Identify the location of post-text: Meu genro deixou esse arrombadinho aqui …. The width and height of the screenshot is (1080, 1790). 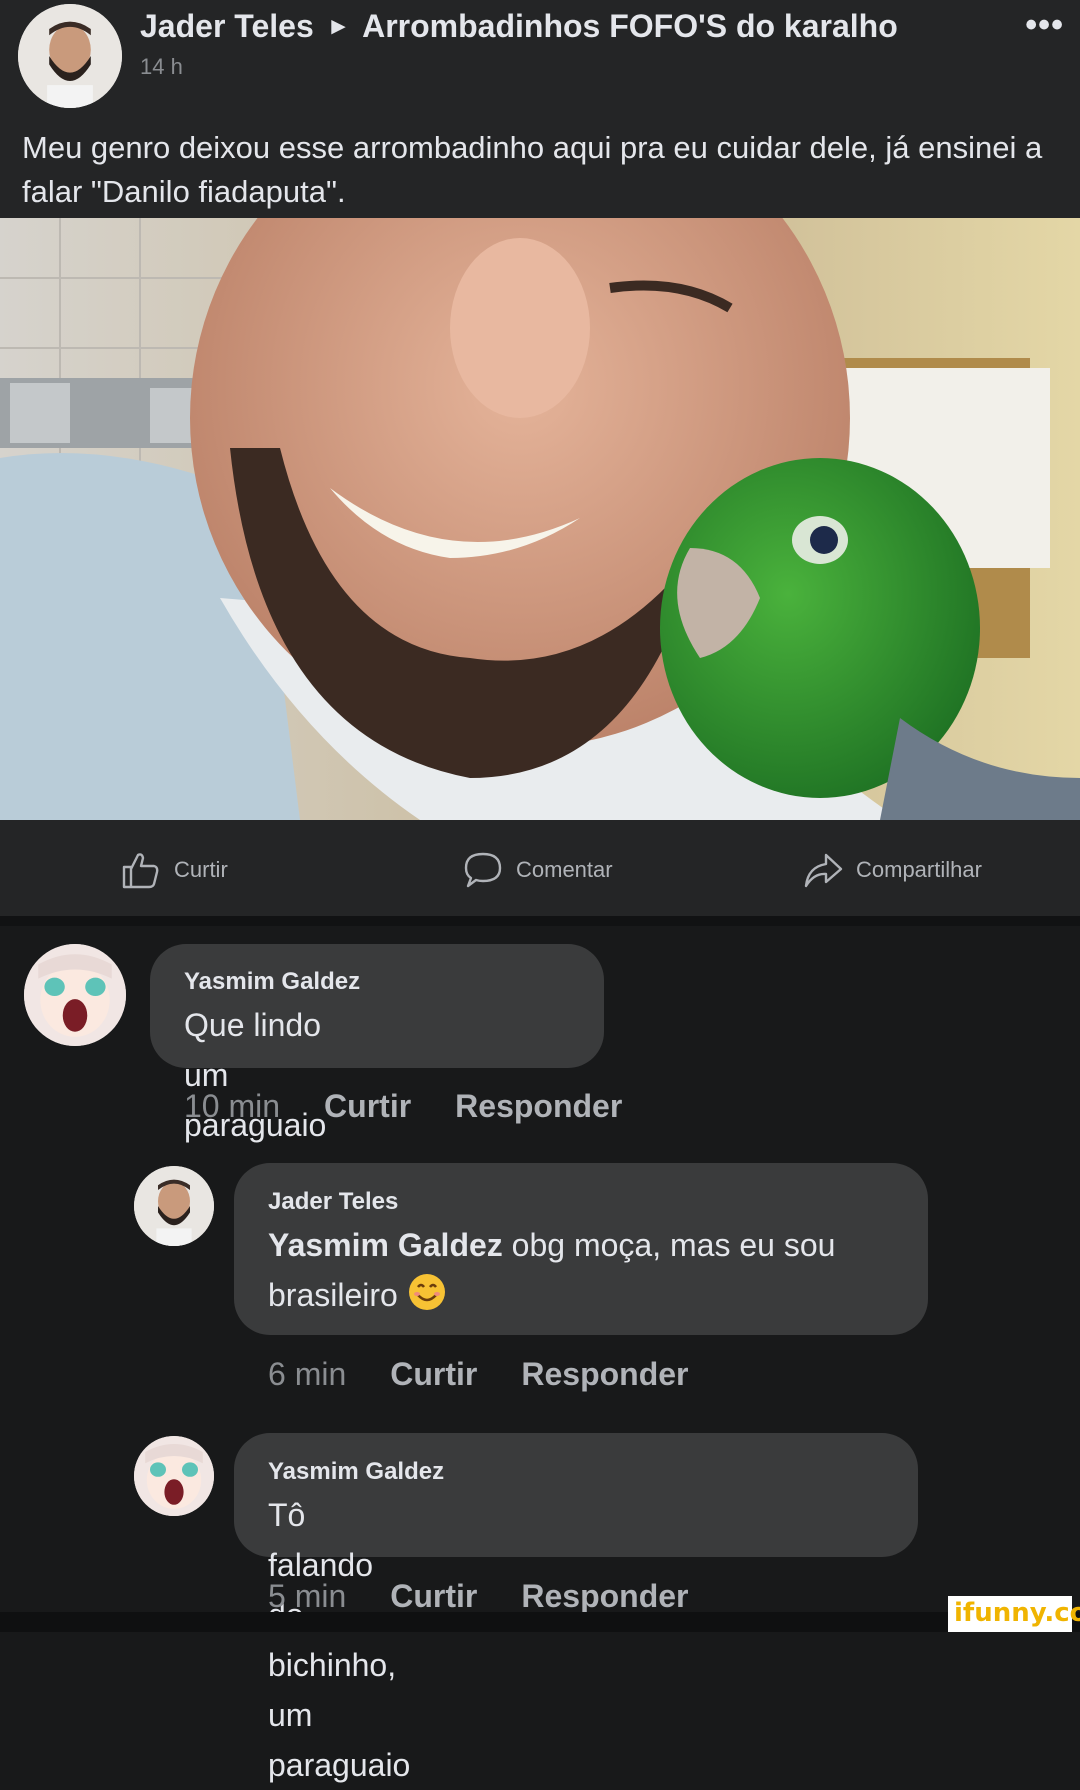
(532, 169).